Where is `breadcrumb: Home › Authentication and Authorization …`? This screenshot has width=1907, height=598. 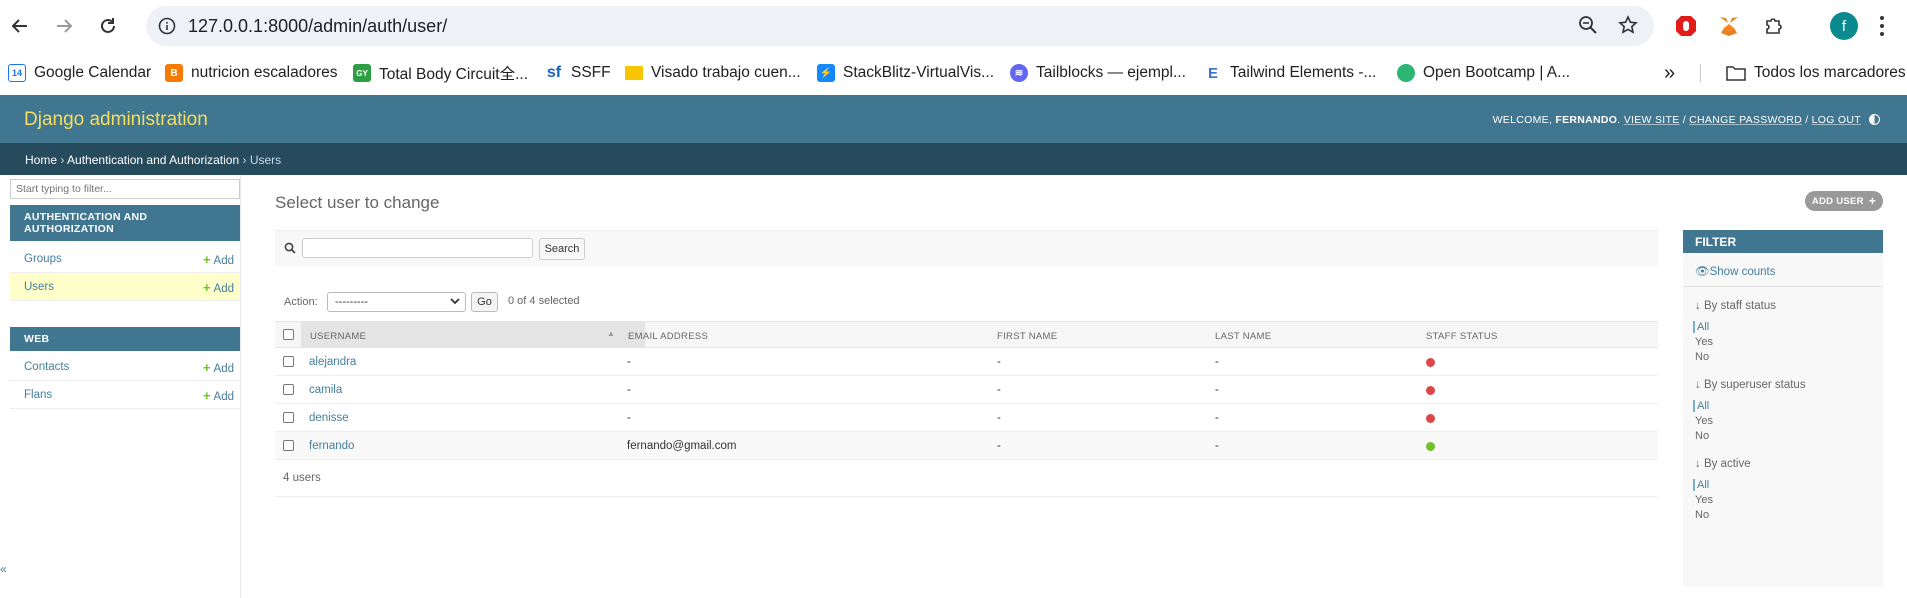
breadcrumb: Home › Authentication and Authorization … is located at coordinates (953, 159).